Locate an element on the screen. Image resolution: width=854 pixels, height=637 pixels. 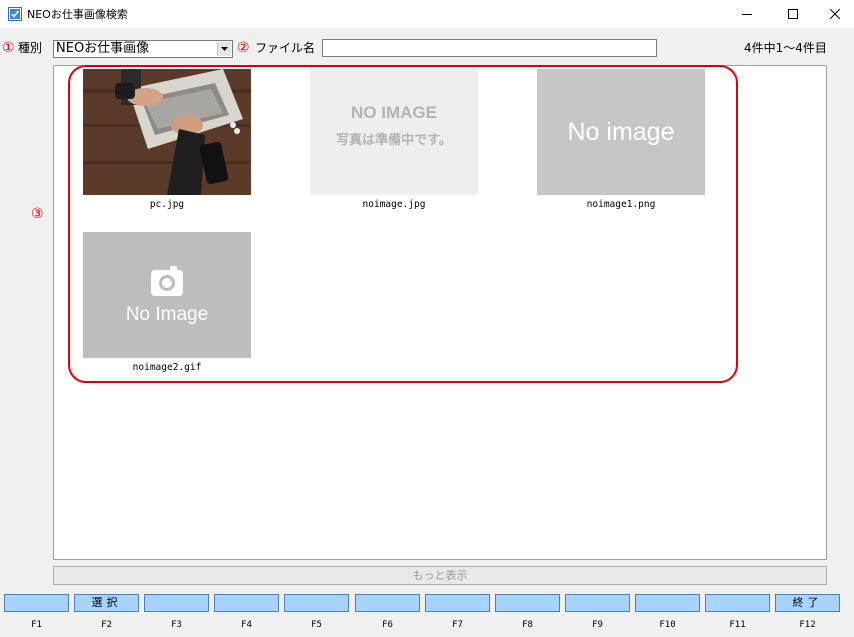
fkey-button-f6 is located at coordinates (387, 603).